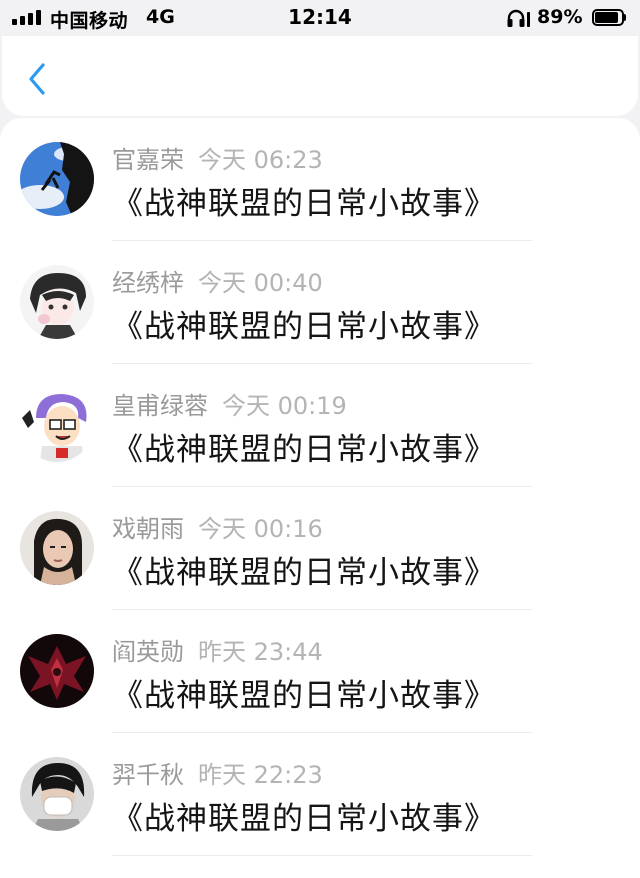 The width and height of the screenshot is (640, 878). What do you see at coordinates (560, 17) in the screenshot?
I see `battery-percent: 89%` at bounding box center [560, 17].